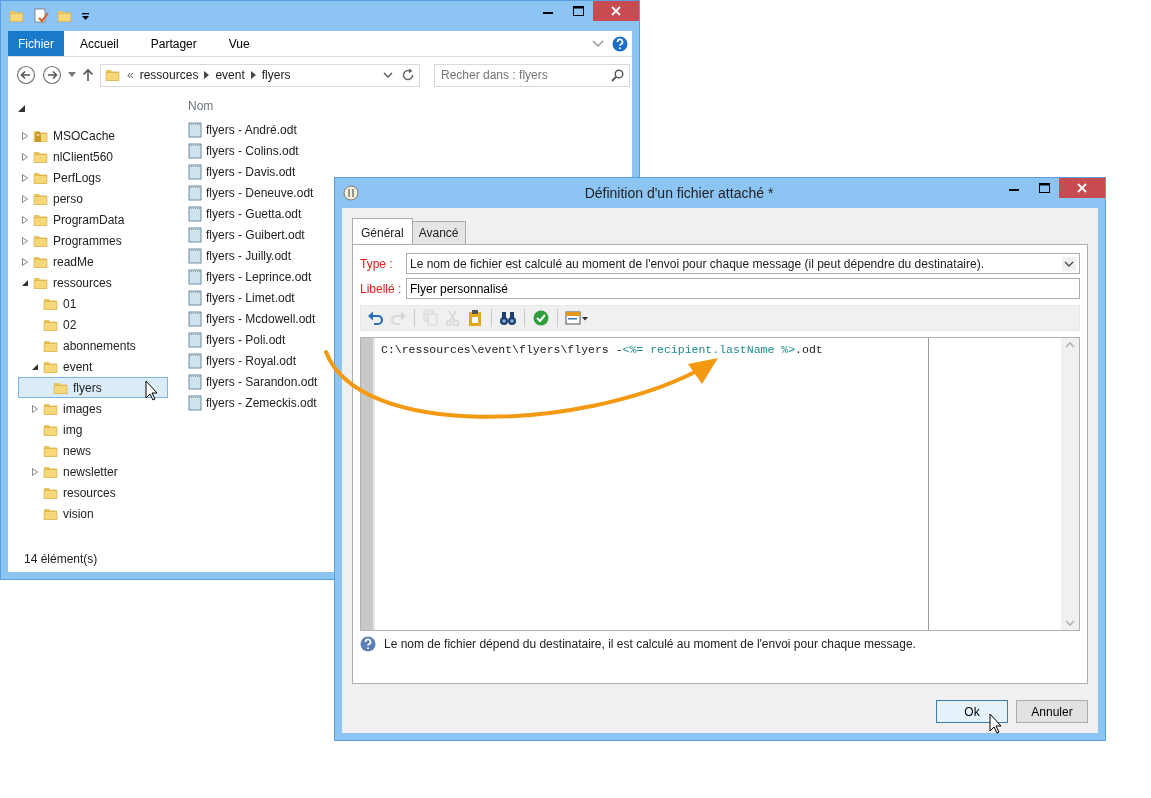 This screenshot has width=1151, height=798. I want to click on back-icon, so click(26, 75).